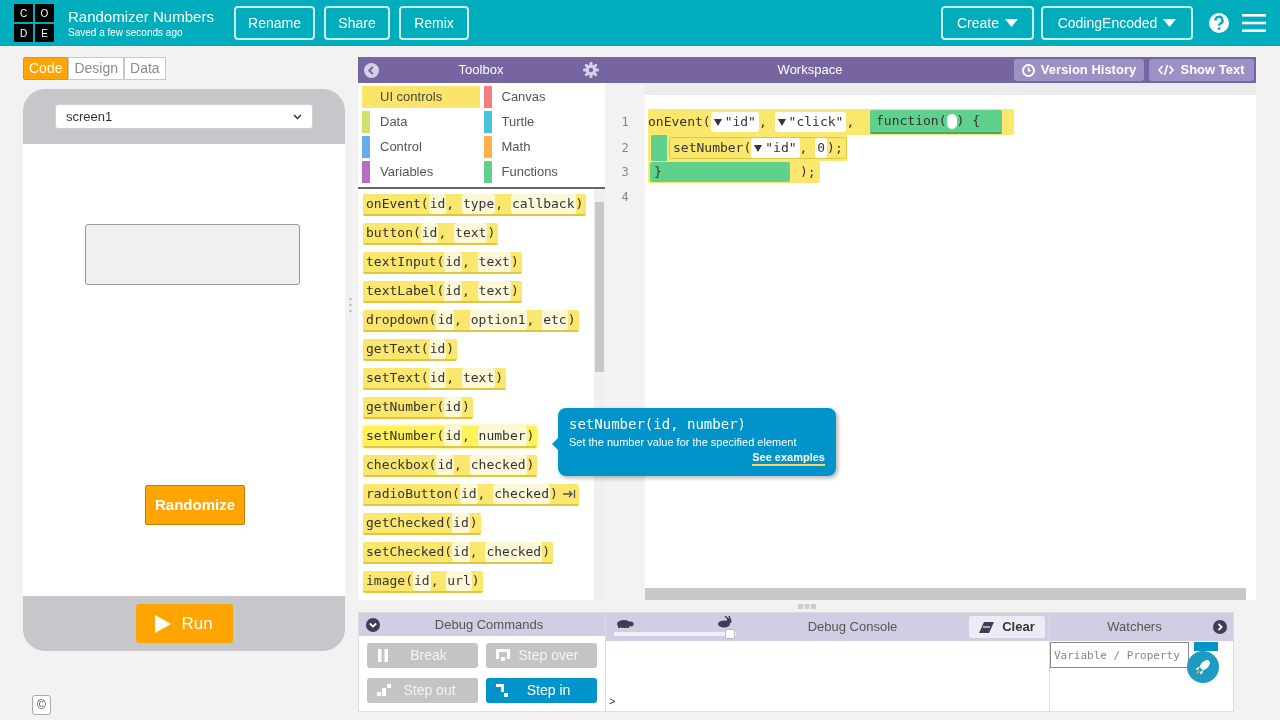  I want to click on line-number: 2, so click(625, 148).